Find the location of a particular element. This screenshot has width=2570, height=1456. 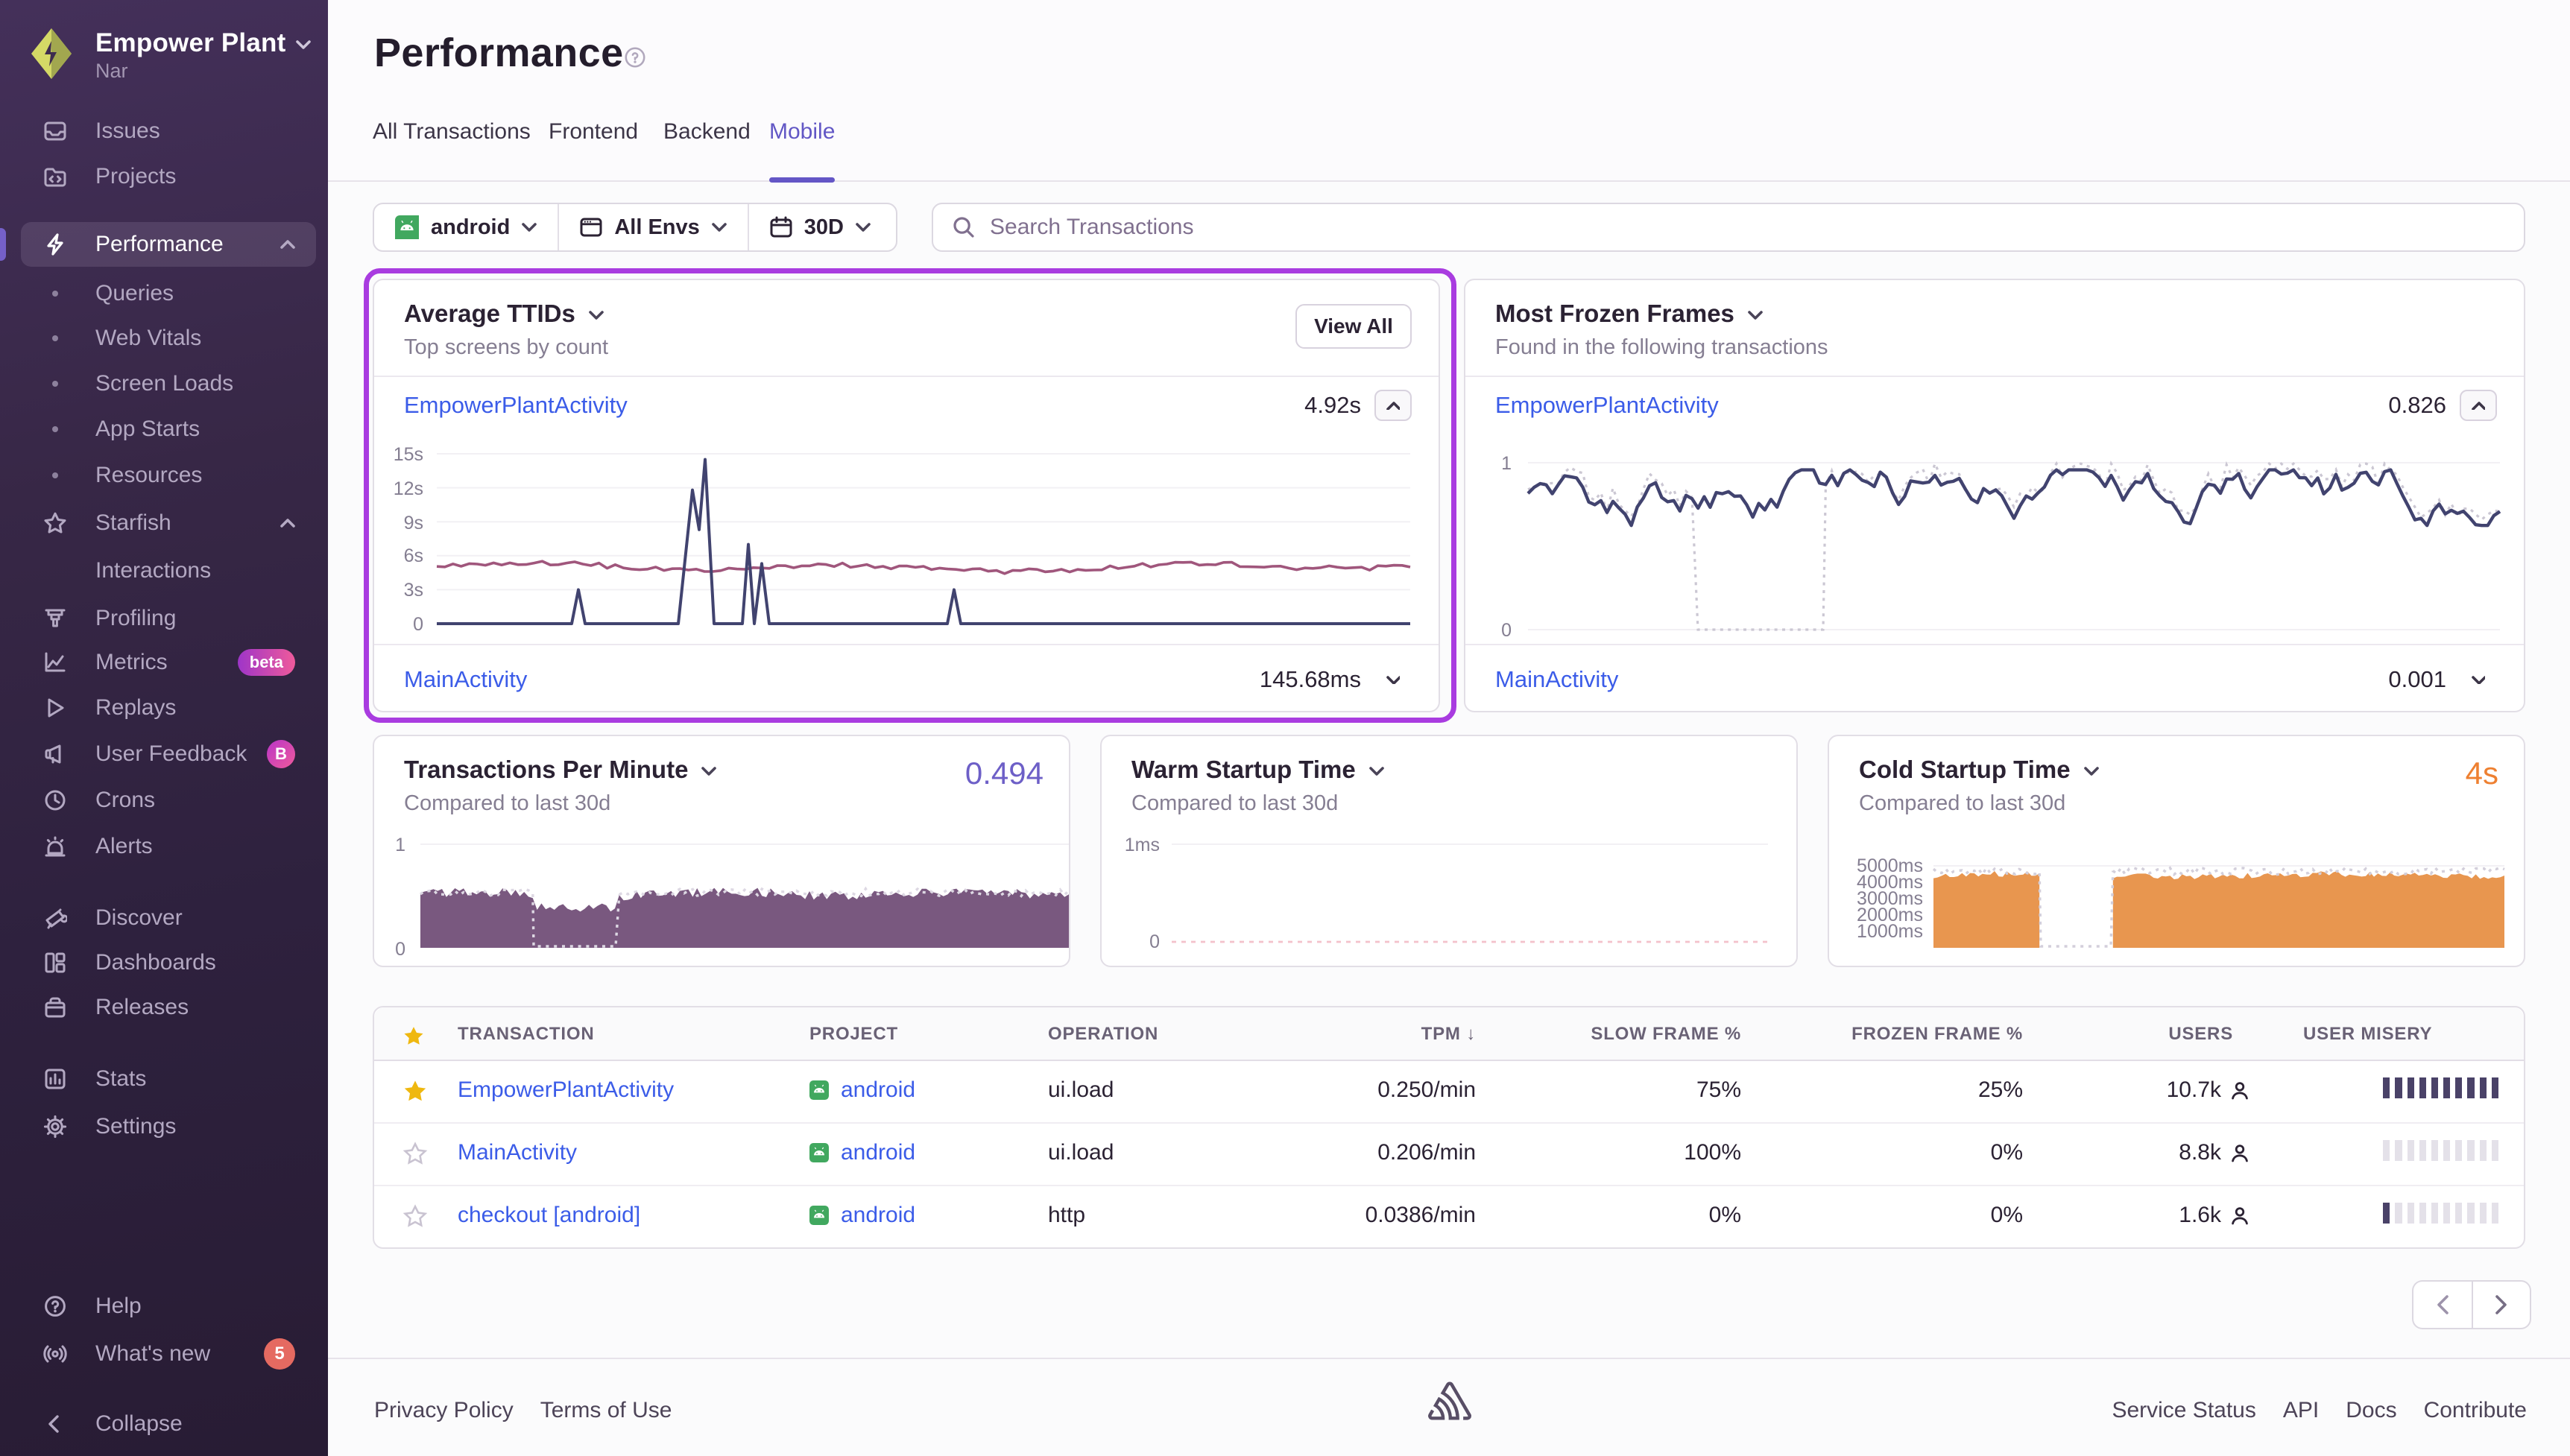

svg-text: 1000ms is located at coordinates (1890, 931).